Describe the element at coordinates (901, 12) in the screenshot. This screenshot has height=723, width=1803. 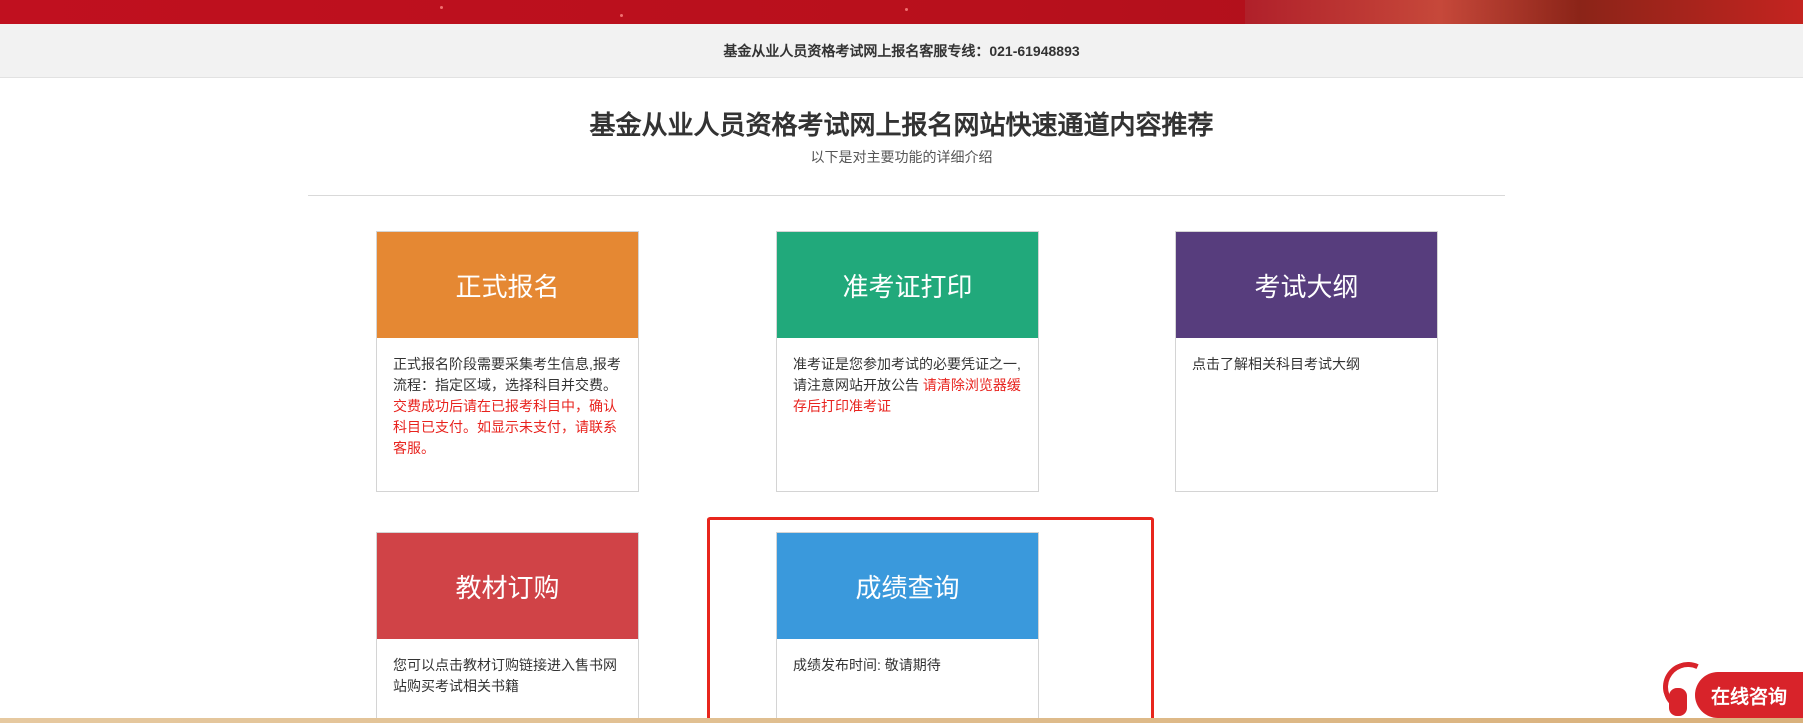
I see `top-banner` at that location.